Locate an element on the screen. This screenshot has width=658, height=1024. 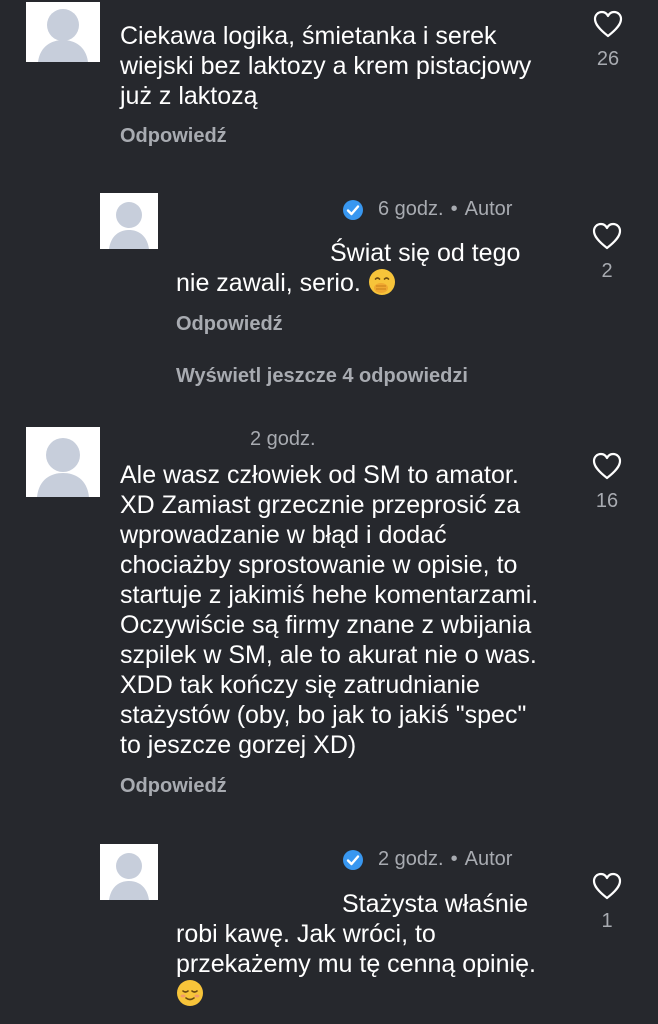
view-more-replies-button: Wyświetl jeszcze 4 odpowiedzi is located at coordinates (322, 376).